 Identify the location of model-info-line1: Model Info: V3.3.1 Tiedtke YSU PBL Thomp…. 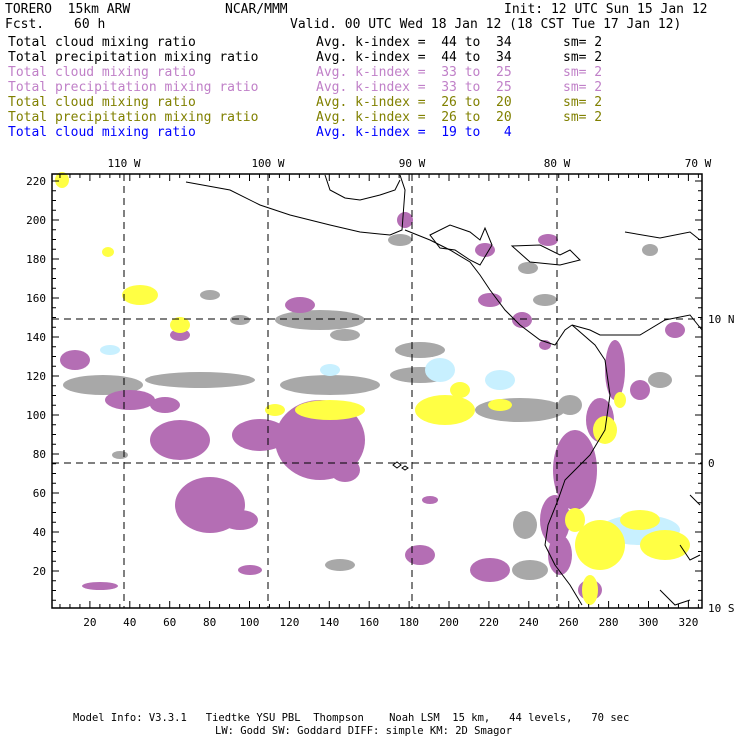
(351, 718).